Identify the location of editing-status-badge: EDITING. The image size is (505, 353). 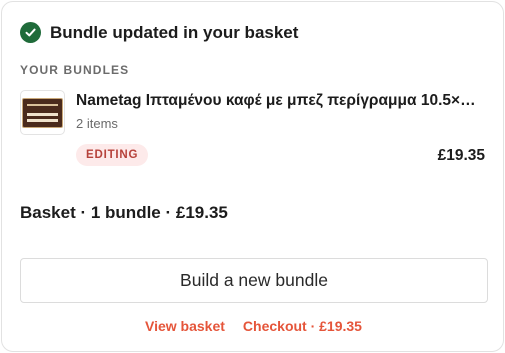
(112, 155).